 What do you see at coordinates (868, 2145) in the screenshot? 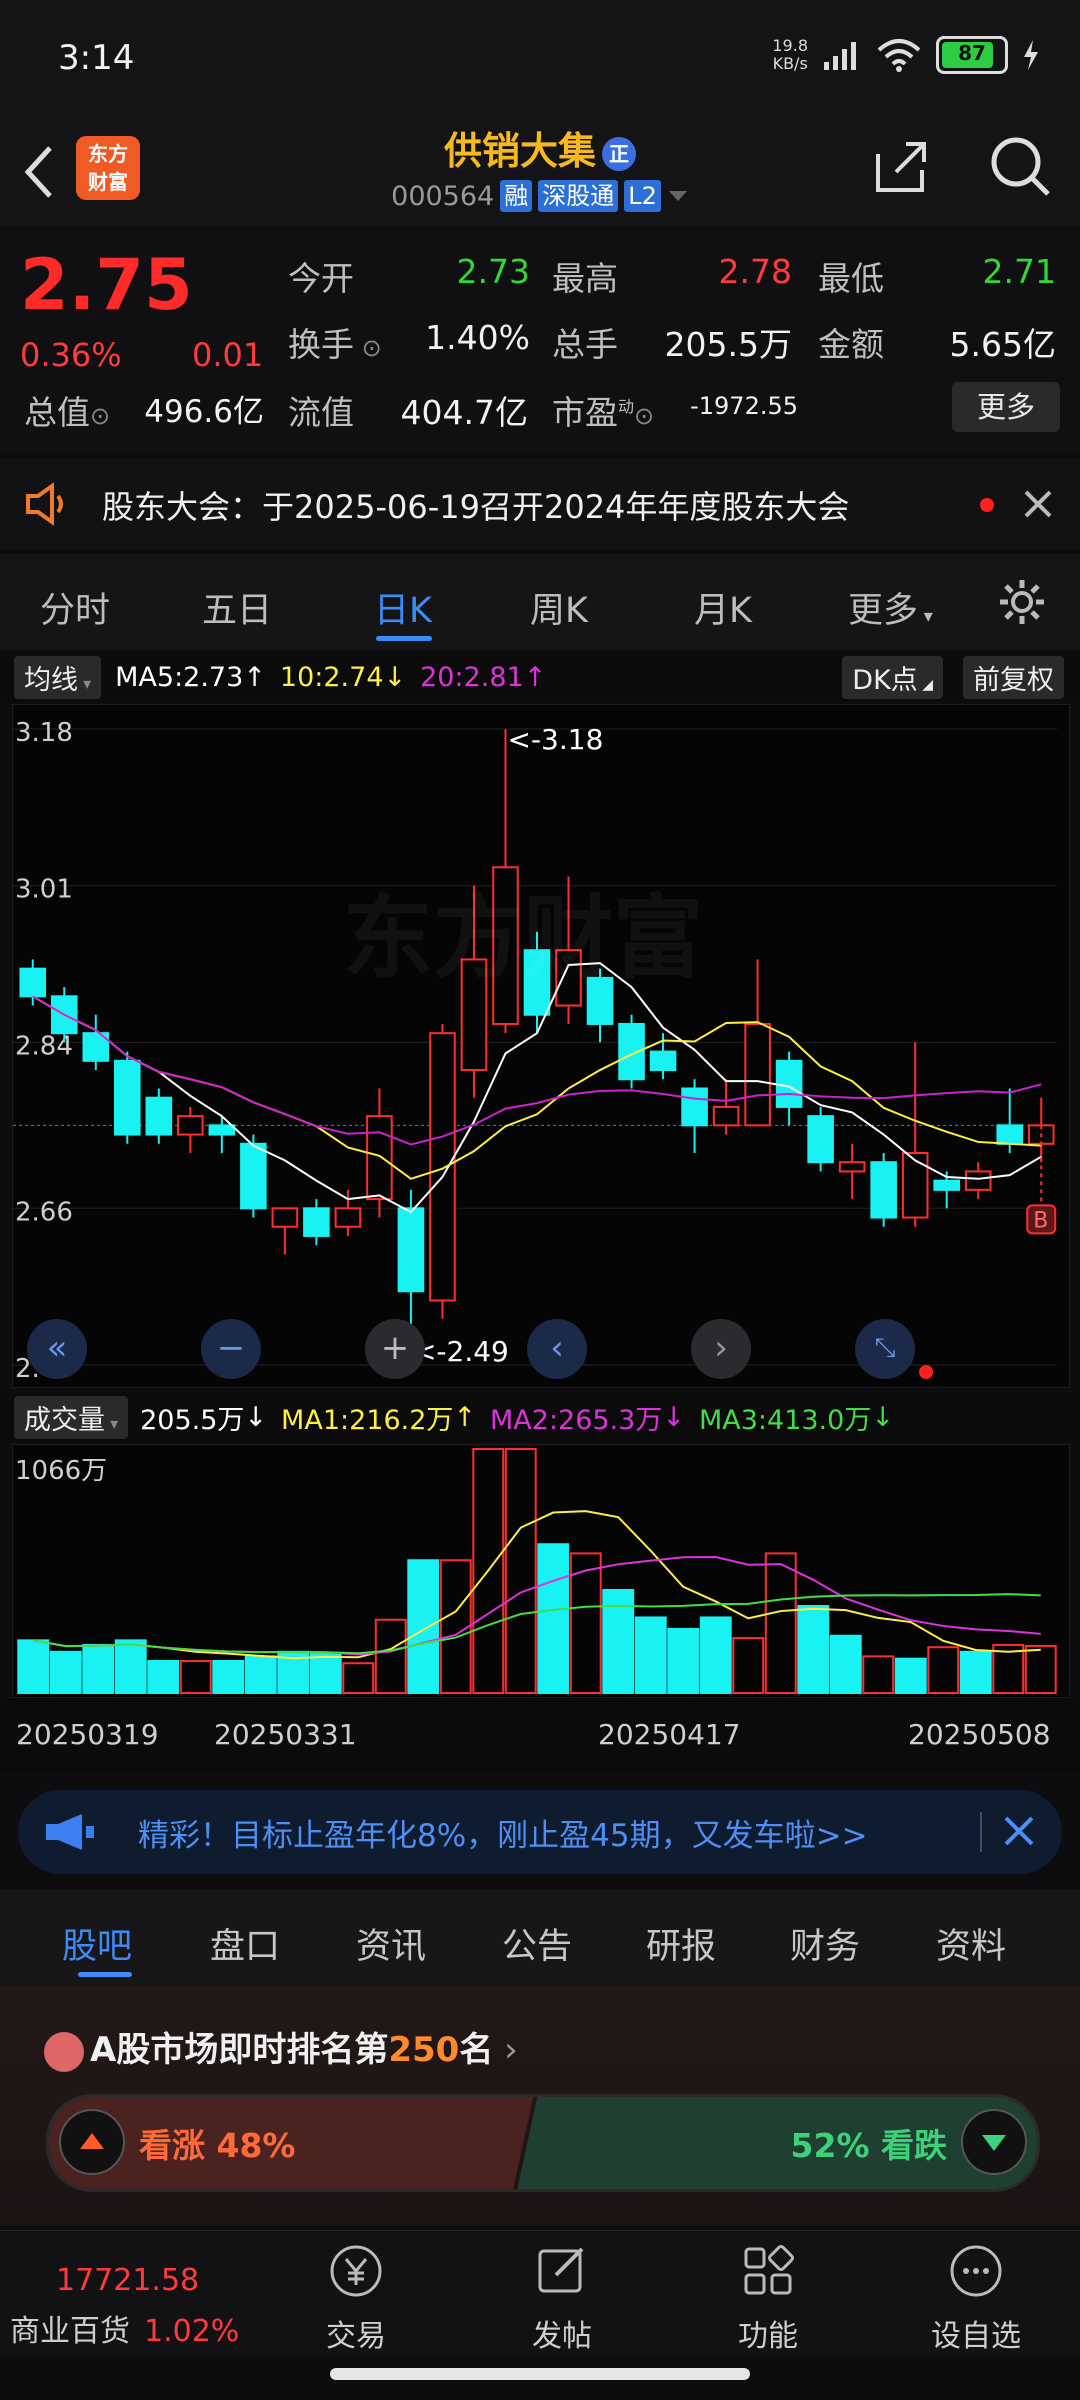
I see `vote-down-label: 52% 看跌` at bounding box center [868, 2145].